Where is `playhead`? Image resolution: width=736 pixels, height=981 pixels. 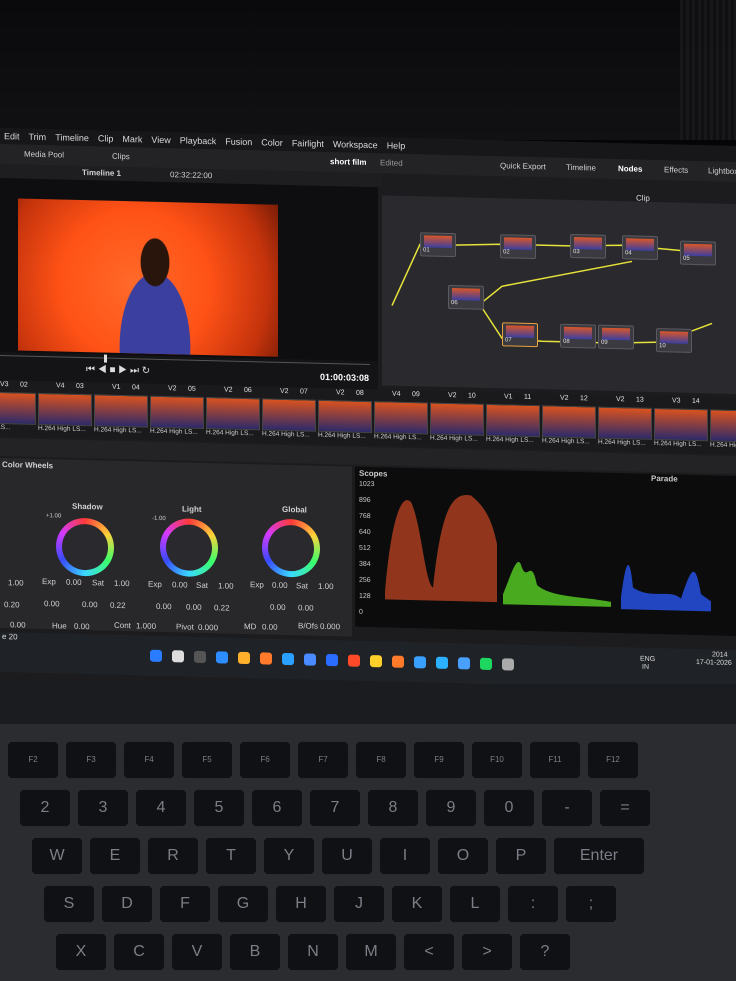
playhead is located at coordinates (105, 358).